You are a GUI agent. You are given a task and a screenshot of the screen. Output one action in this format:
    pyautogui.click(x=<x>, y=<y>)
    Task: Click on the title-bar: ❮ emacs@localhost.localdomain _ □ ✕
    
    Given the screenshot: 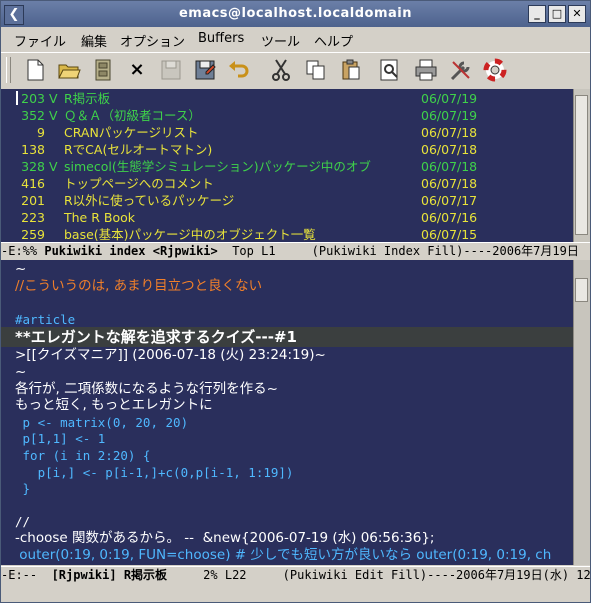 What is the action you would take?
    pyautogui.click(x=295, y=14)
    